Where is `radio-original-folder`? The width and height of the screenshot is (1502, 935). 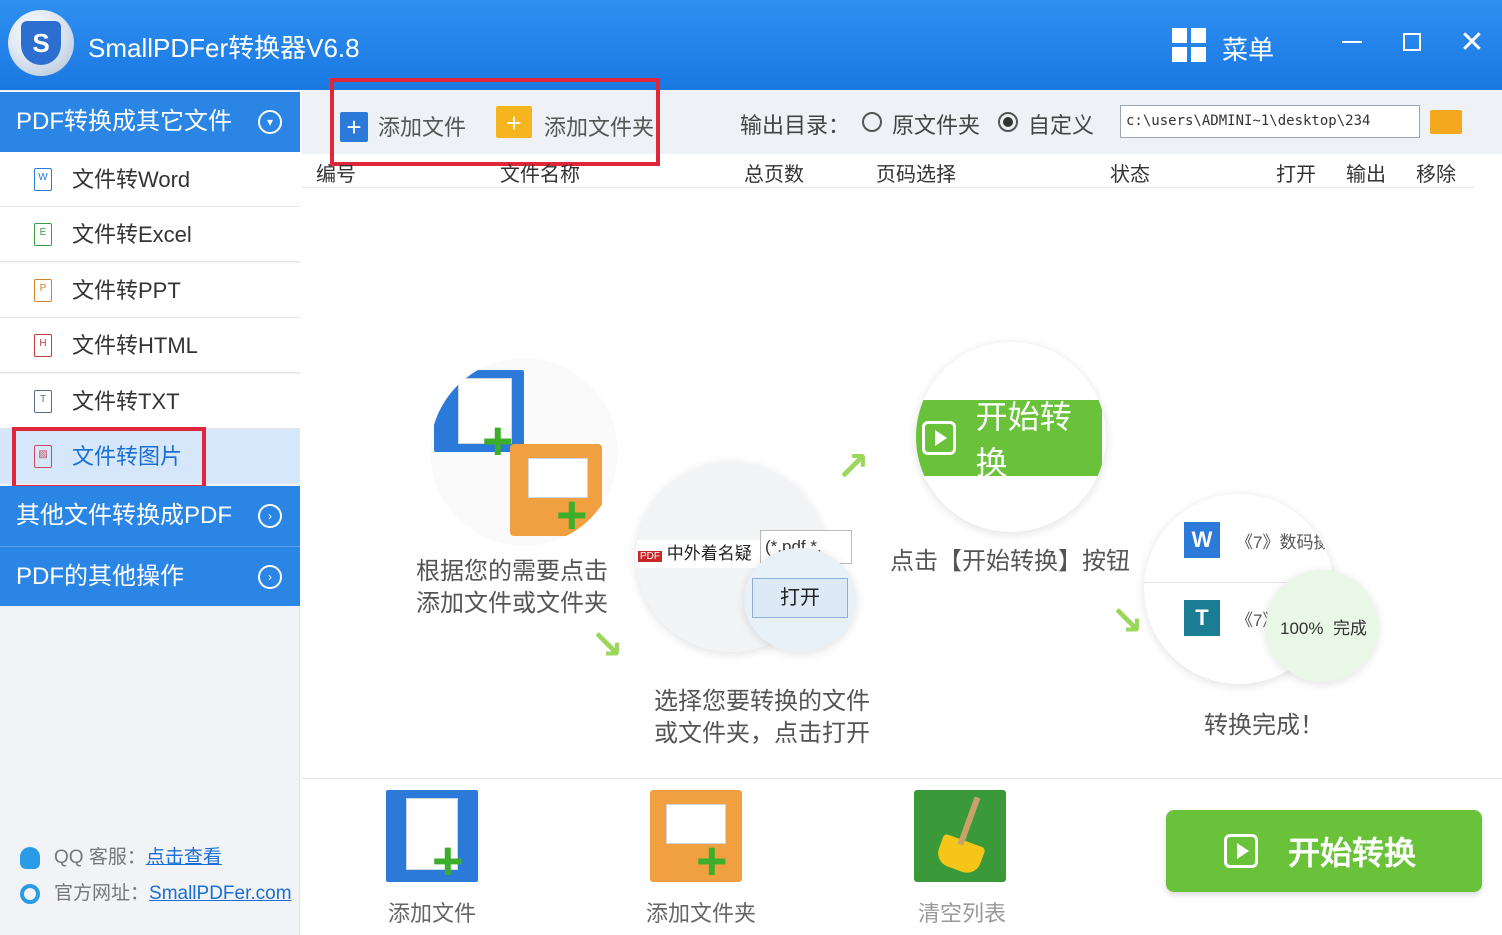
radio-original-folder is located at coordinates (872, 122).